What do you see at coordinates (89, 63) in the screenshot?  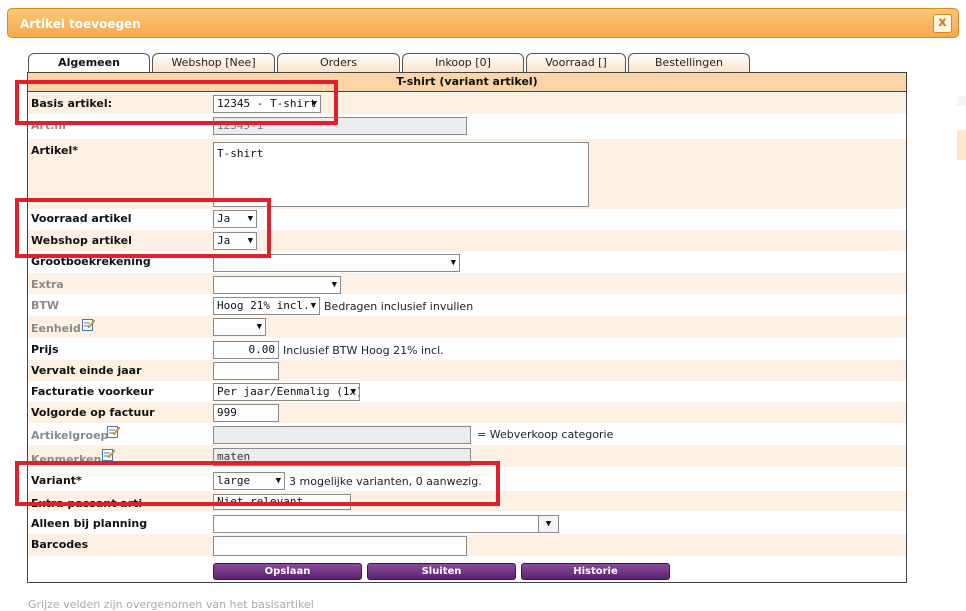 I see `tab-algemeen: Algemeen` at bounding box center [89, 63].